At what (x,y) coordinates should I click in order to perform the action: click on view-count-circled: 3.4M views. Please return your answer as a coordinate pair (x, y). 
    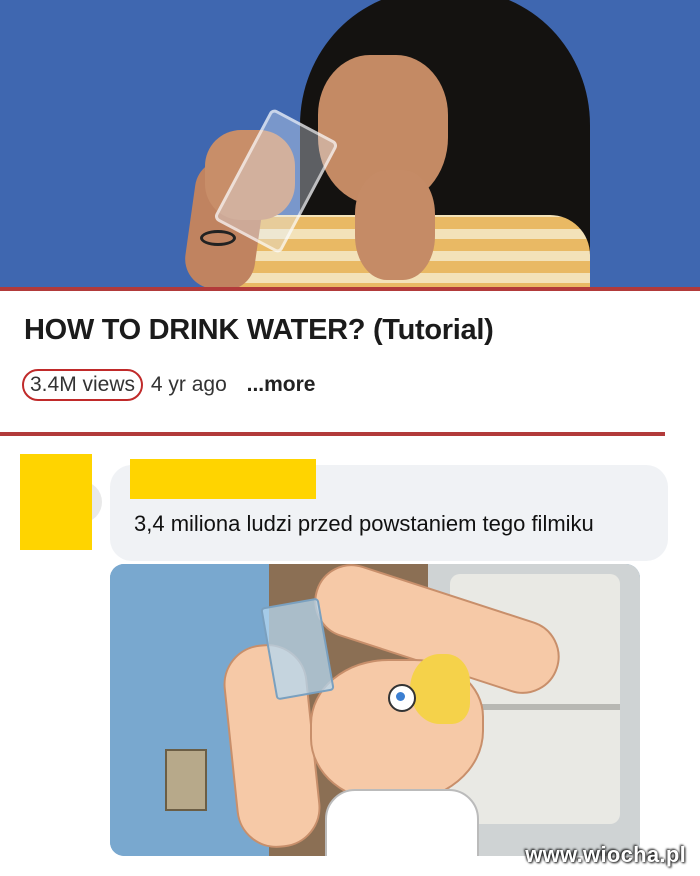
    Looking at the image, I should click on (83, 385).